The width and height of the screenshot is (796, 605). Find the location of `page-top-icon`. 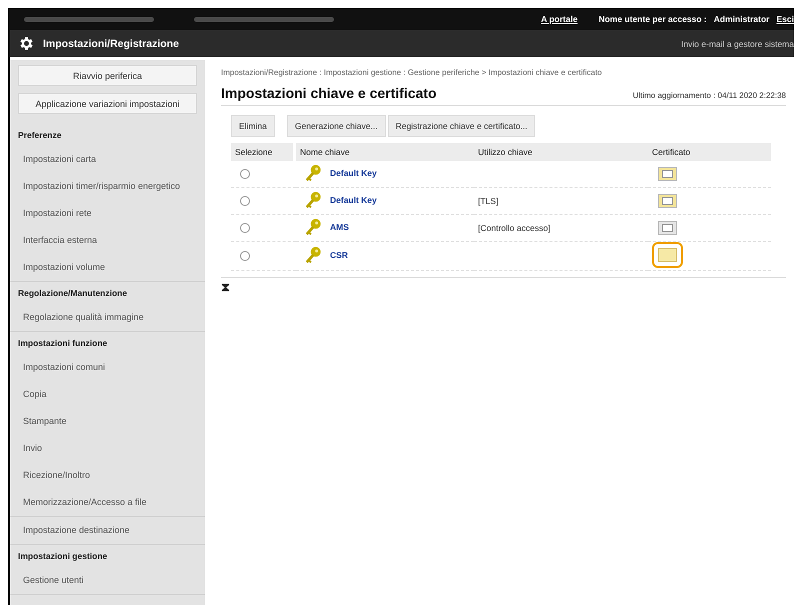

page-top-icon is located at coordinates (225, 287).